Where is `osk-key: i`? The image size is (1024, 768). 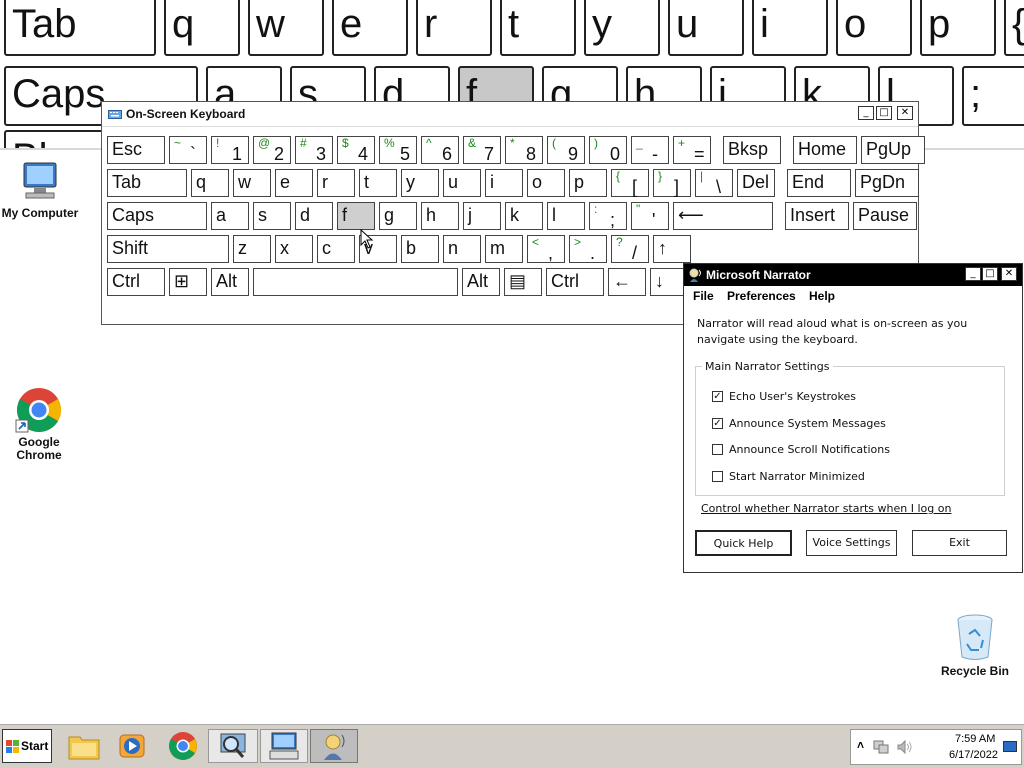
osk-key: i is located at coordinates (504, 183).